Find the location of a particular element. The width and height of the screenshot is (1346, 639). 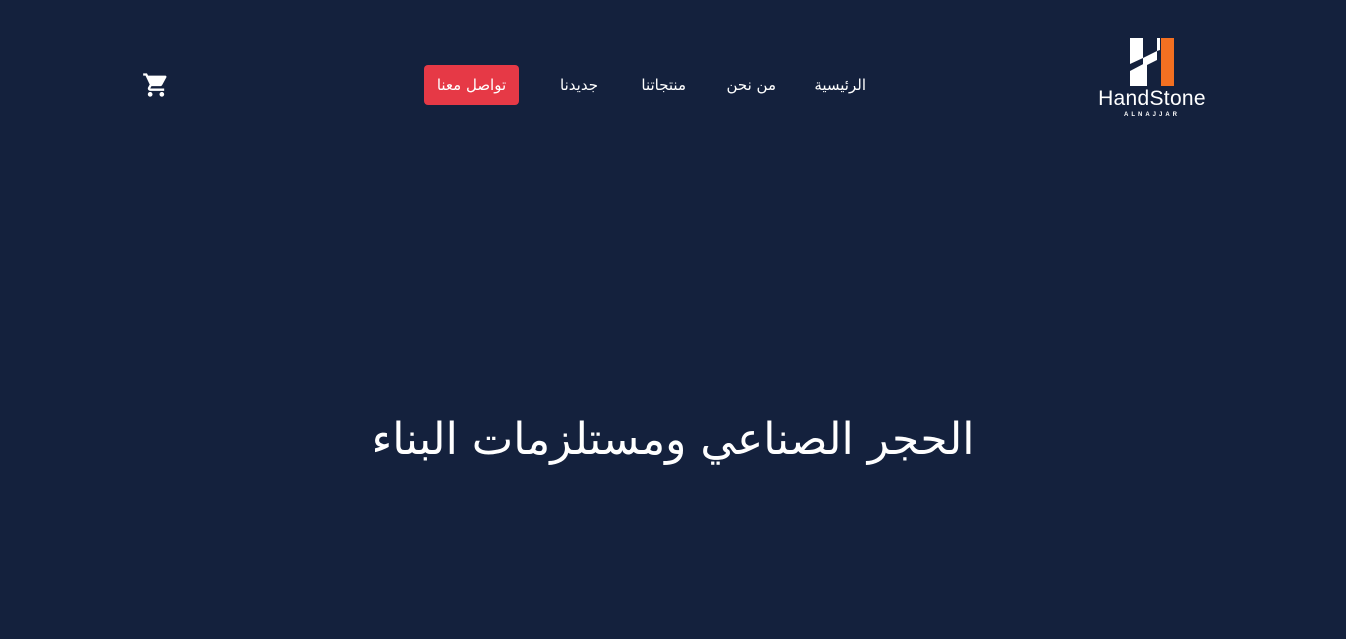

site-logo: HandStone ALNAJJAR is located at coordinates (1152, 79).